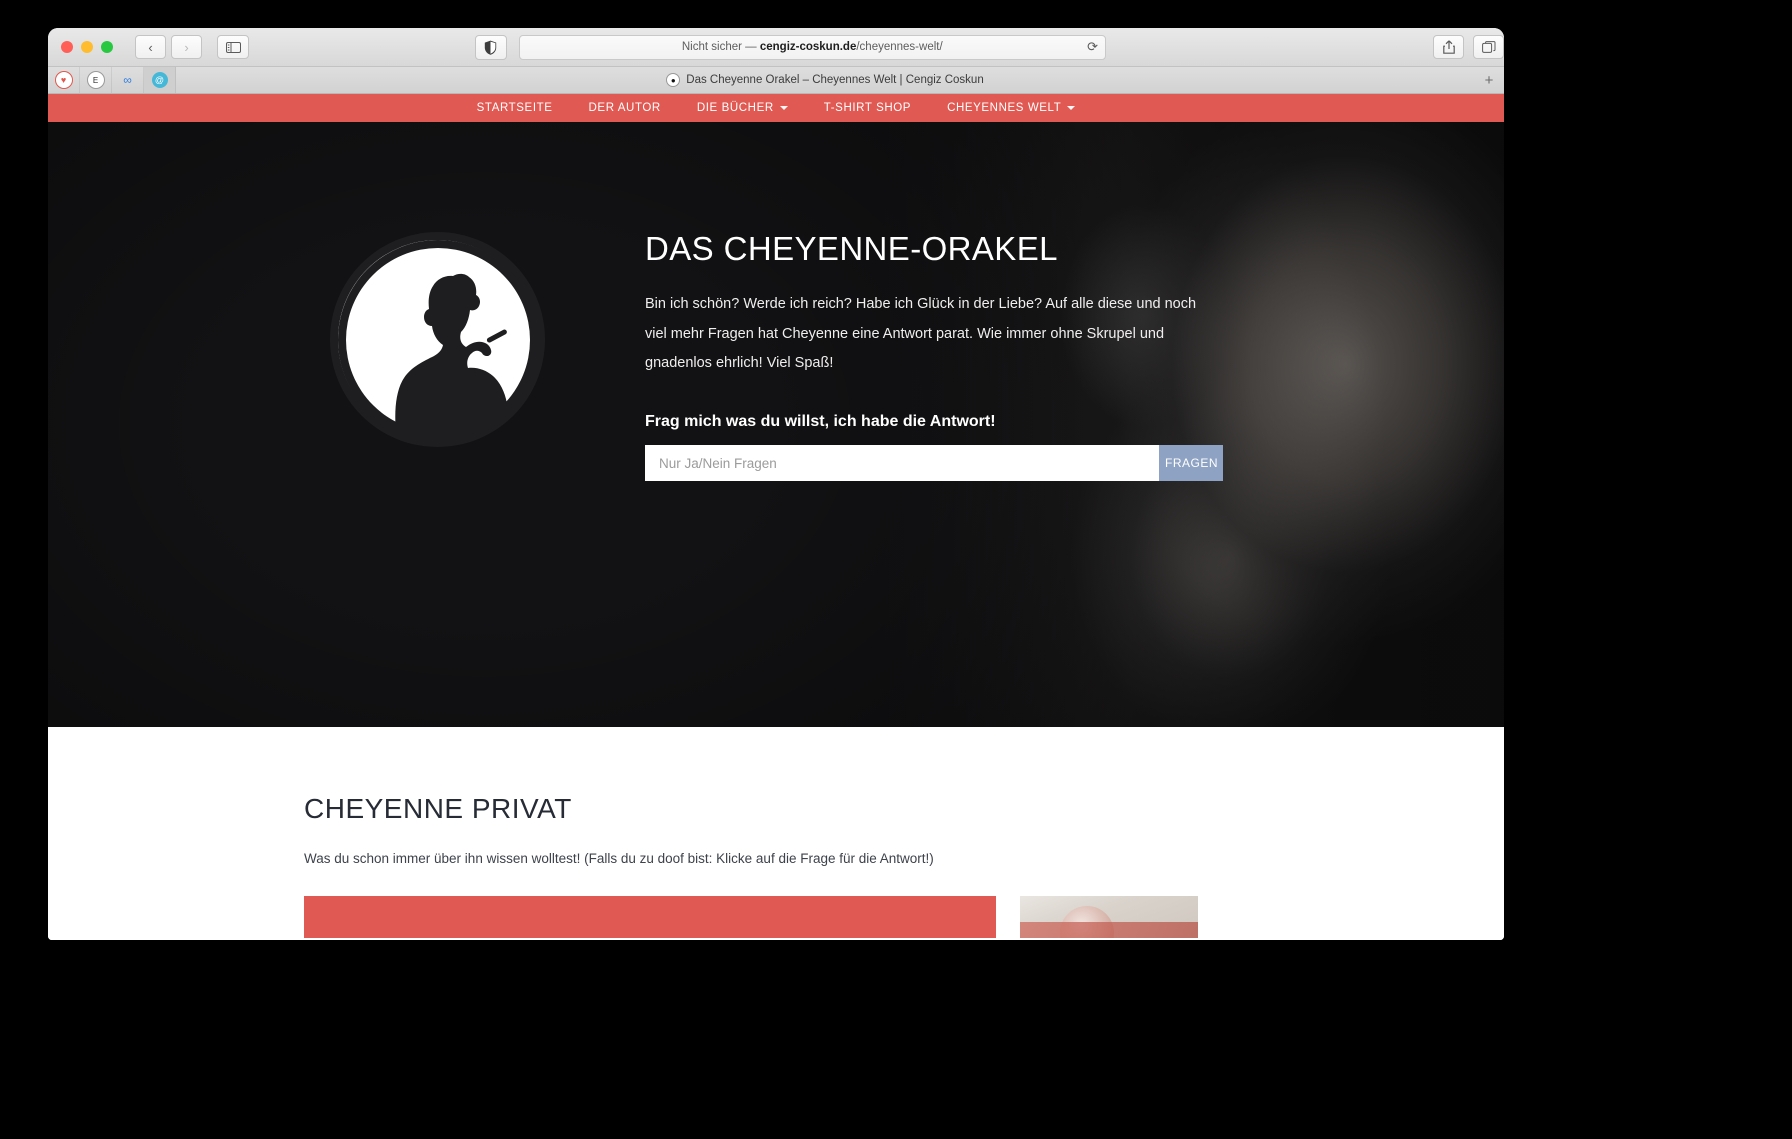 This screenshot has height=1139, width=1792. I want to click on evernote-icon: E, so click(95, 80).